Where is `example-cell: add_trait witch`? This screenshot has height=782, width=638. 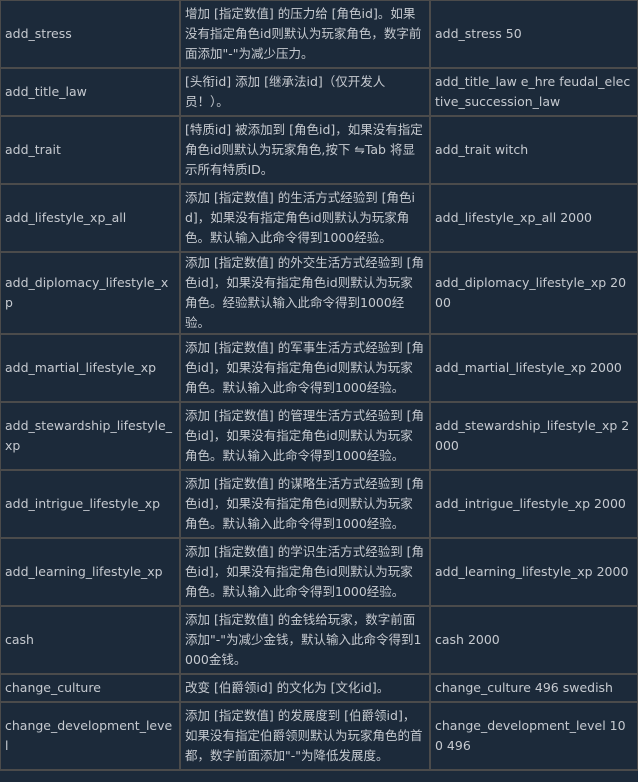 example-cell: add_trait witch is located at coordinates (533, 150).